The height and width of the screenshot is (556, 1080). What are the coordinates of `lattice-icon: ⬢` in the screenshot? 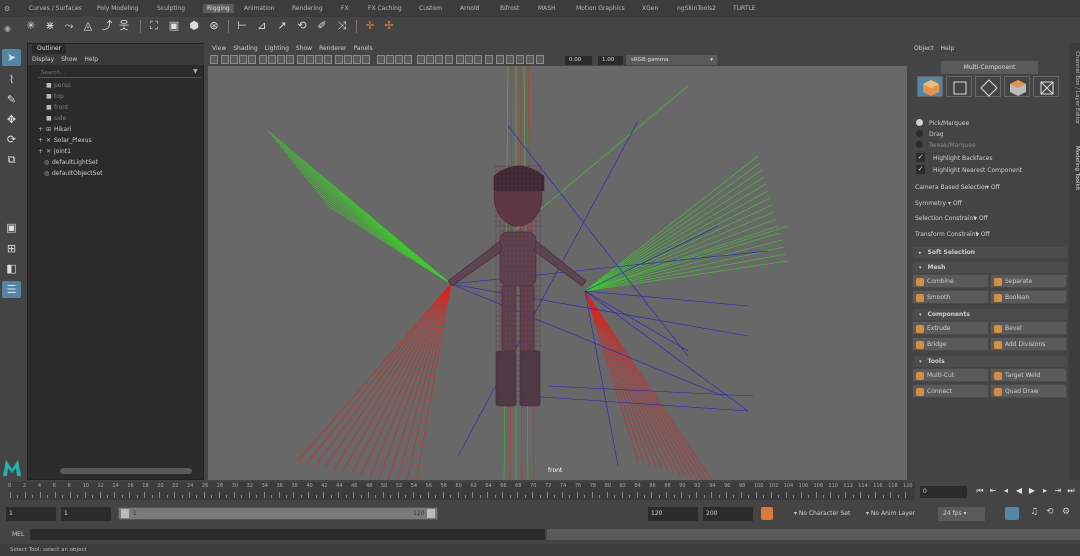 It's located at (194, 26).